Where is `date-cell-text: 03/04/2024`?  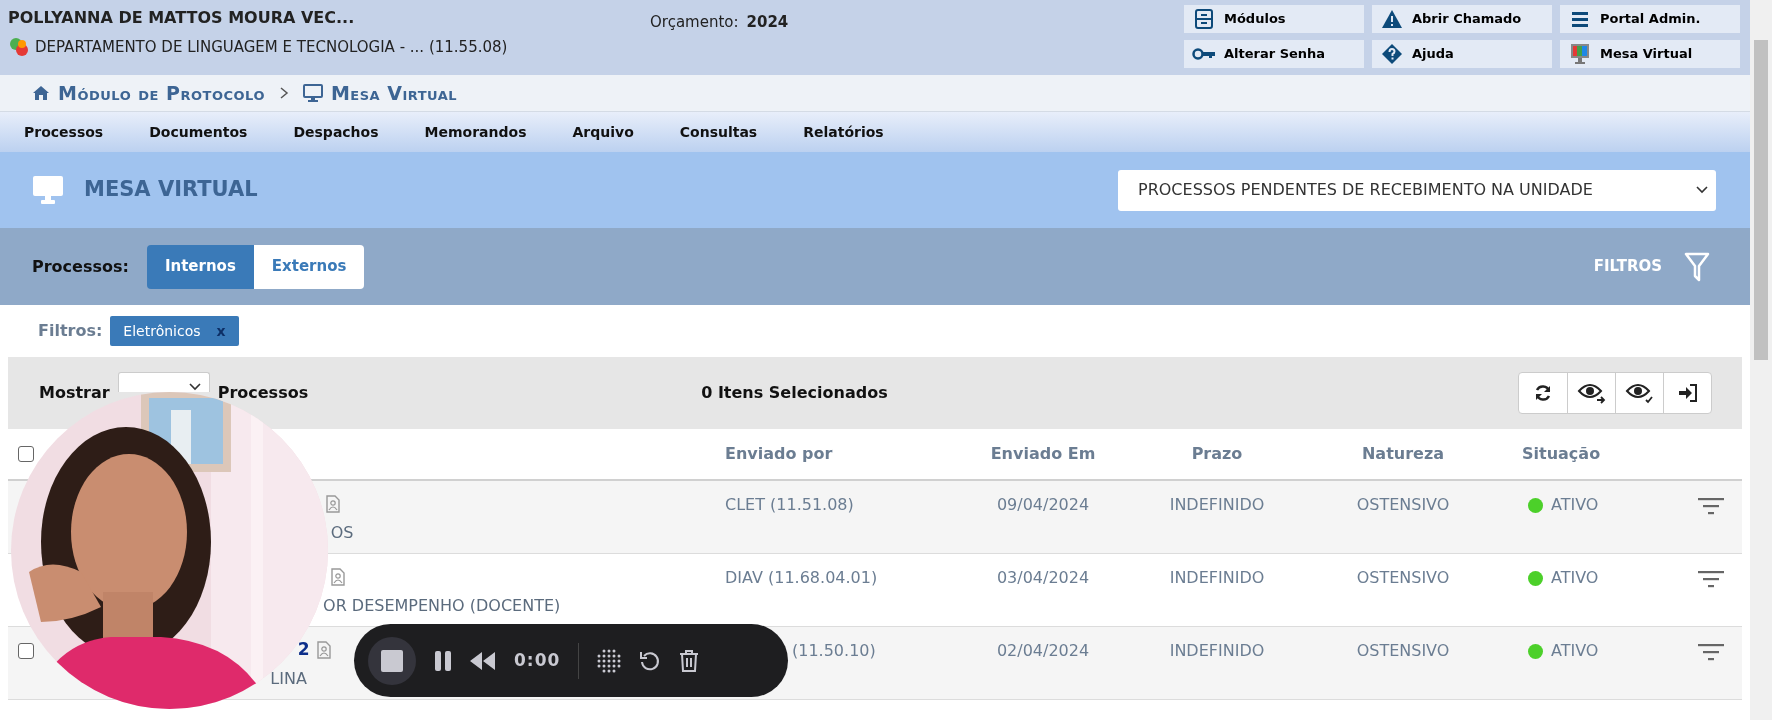 date-cell-text: 03/04/2024 is located at coordinates (1043, 578).